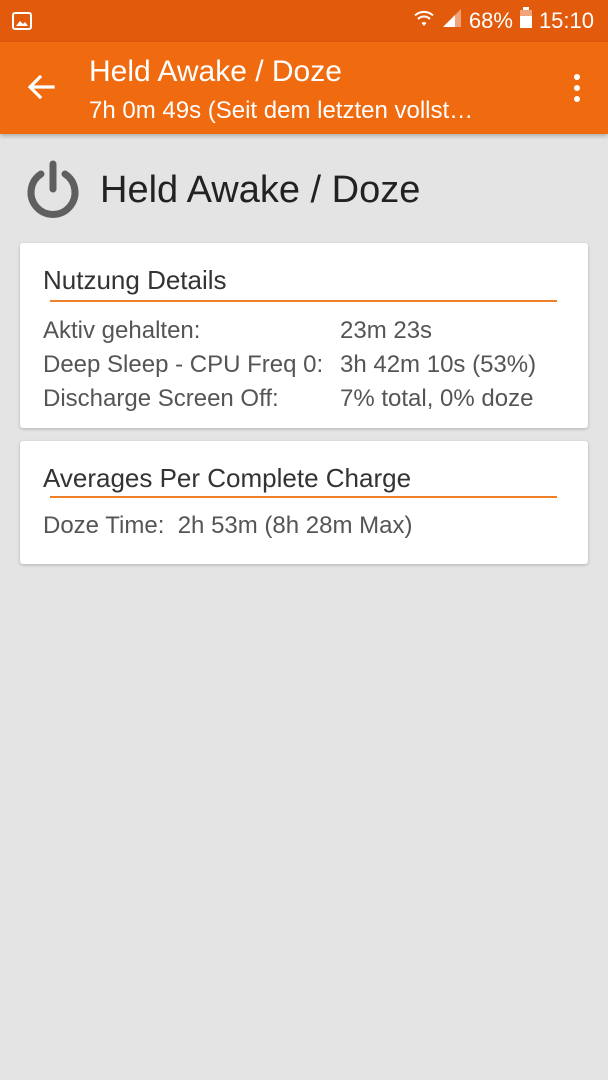 This screenshot has height=1080, width=608. I want to click on card-title: Nutzung Details, so click(135, 280).